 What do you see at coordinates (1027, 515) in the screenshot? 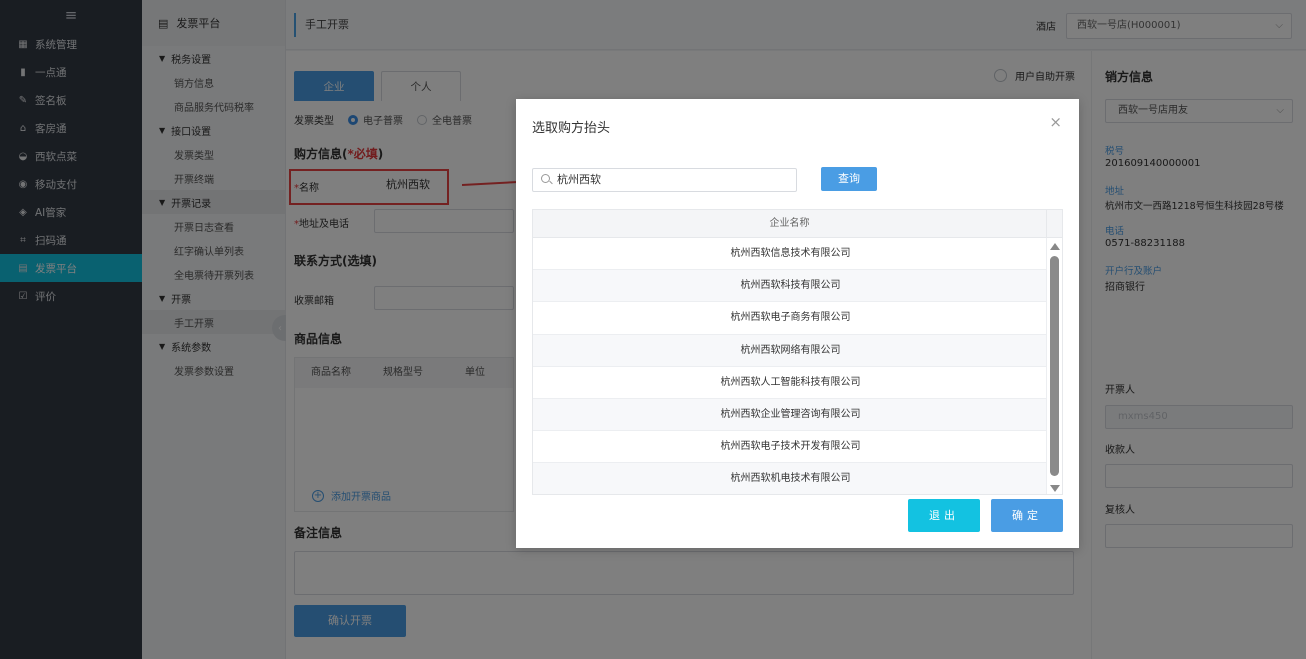
I see `ok-button: 确定` at bounding box center [1027, 515].